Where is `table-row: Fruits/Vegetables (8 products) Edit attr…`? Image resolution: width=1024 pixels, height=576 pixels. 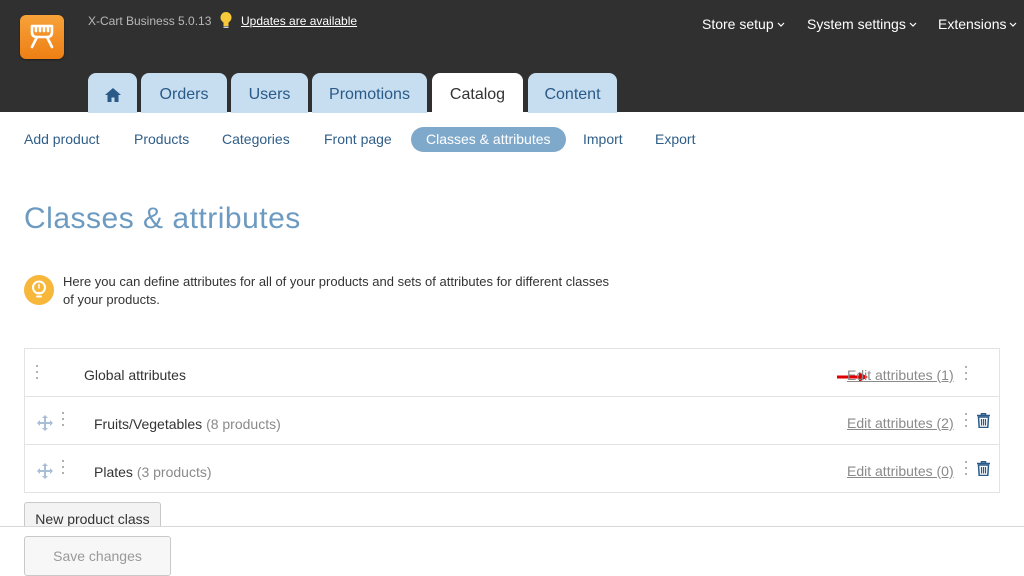 table-row: Fruits/Vegetables (8 products) Edit attr… is located at coordinates (512, 421).